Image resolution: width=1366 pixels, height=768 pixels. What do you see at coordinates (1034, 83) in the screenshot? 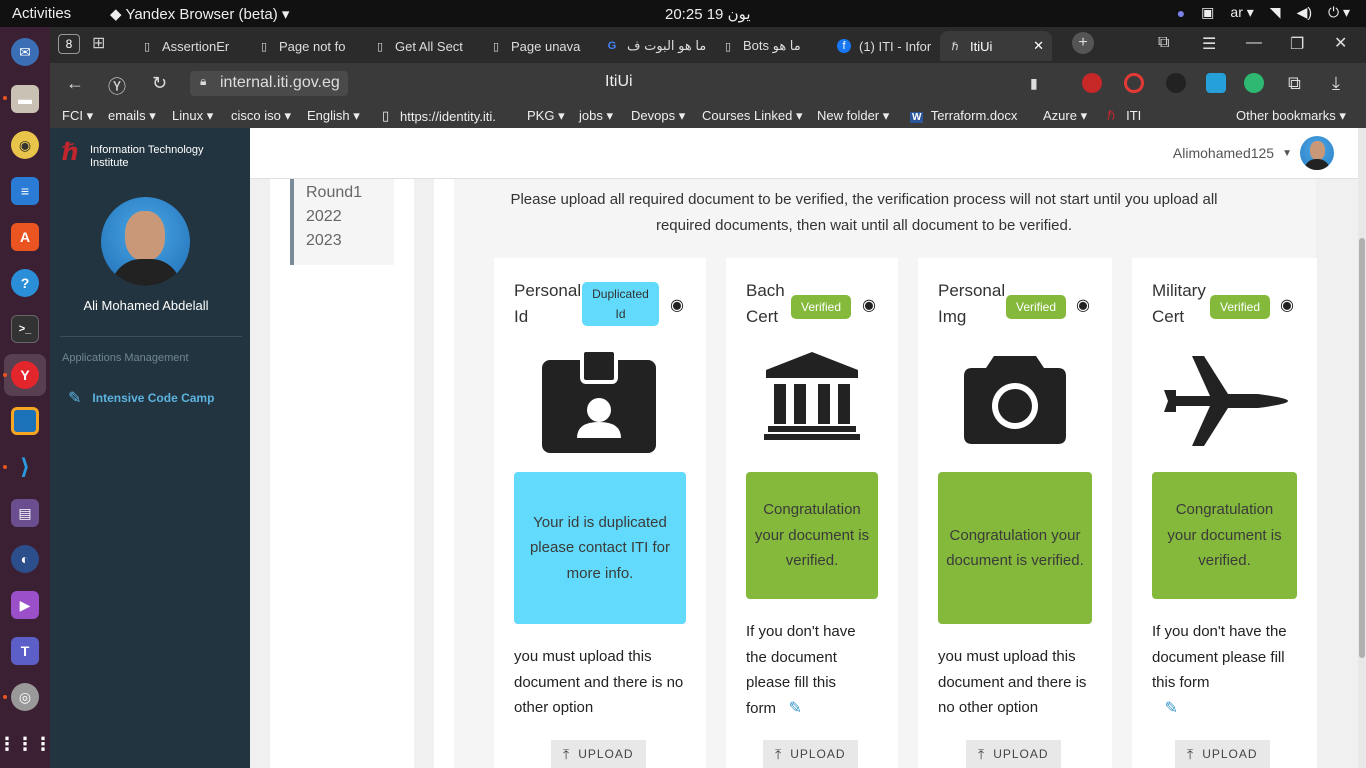
I see `bookmark-icon: ▮` at bounding box center [1034, 83].